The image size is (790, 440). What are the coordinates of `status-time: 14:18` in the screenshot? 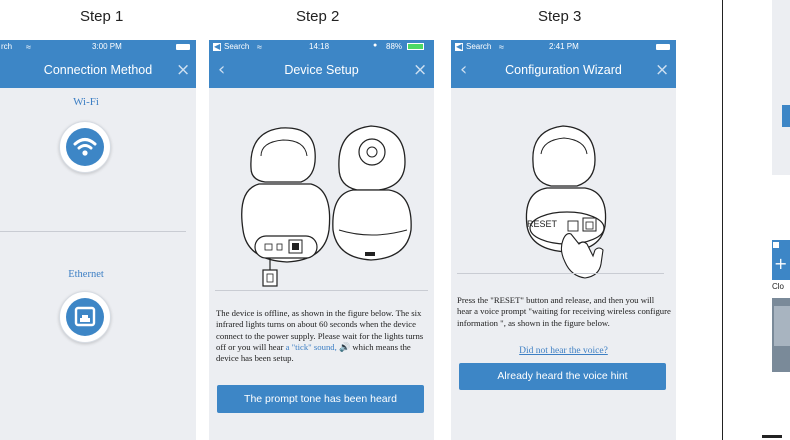 It's located at (319, 46).